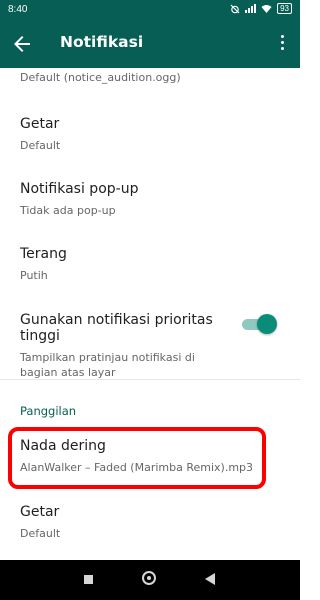  I want to click on status-bar: 8:40 93, so click(150, 10).